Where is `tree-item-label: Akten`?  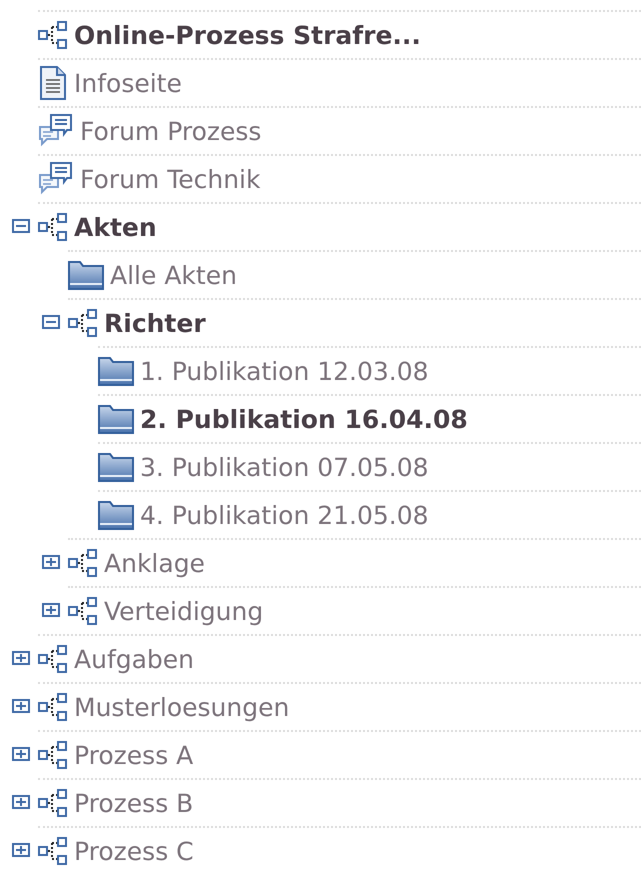
tree-item-label: Akten is located at coordinates (115, 227).